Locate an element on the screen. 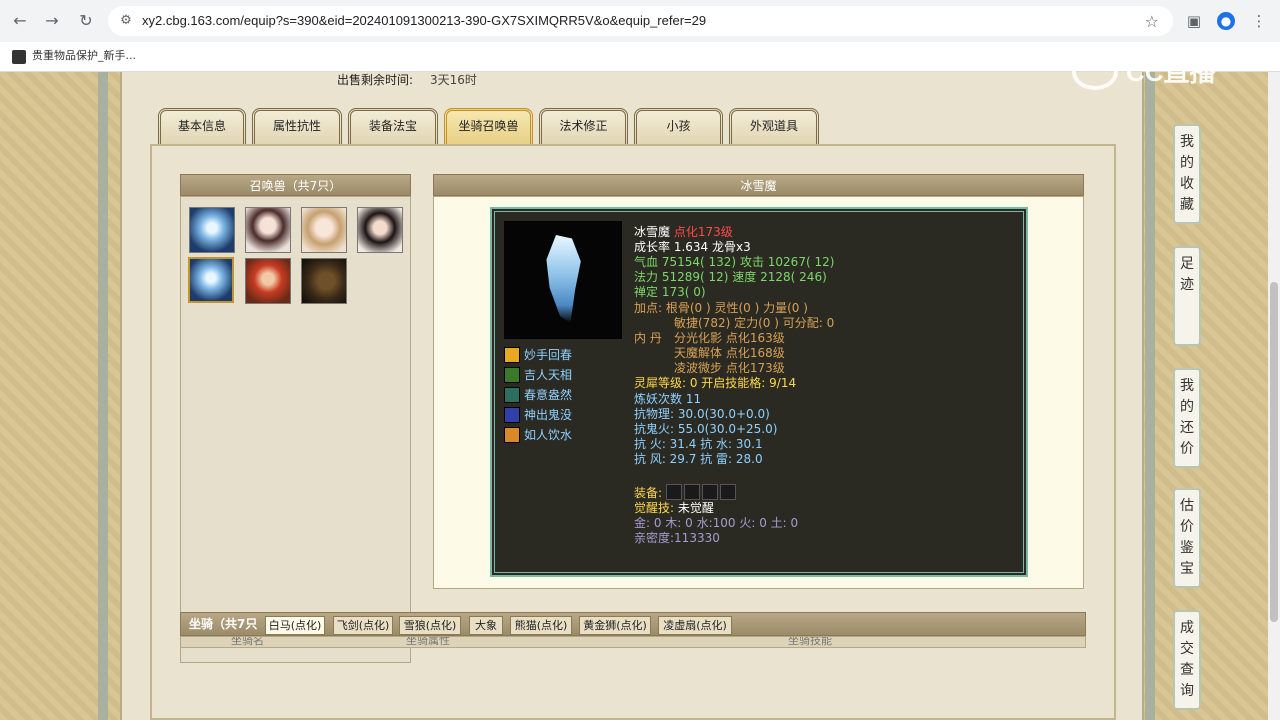  menu-dots-icon: ⋮ is located at coordinates (1259, 21).